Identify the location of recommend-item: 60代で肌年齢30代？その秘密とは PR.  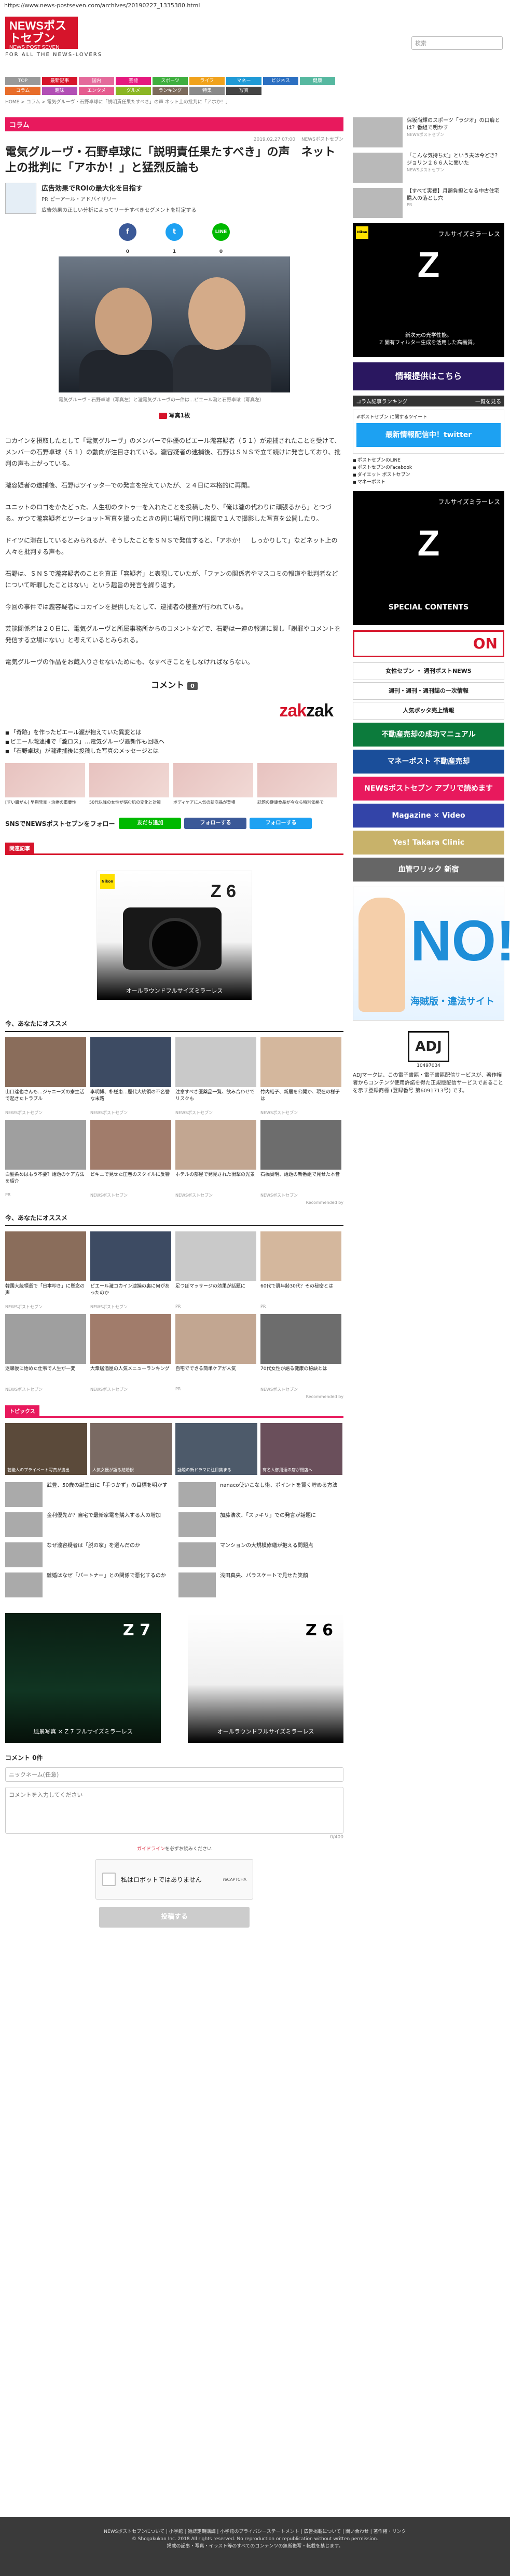
(300, 1270).